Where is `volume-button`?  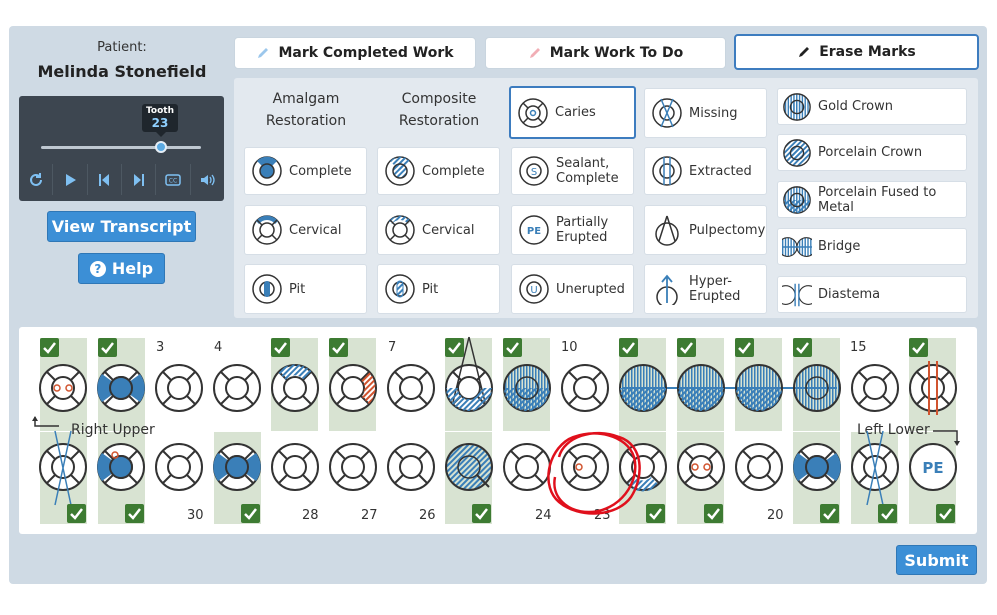 volume-button is located at coordinates (207, 179).